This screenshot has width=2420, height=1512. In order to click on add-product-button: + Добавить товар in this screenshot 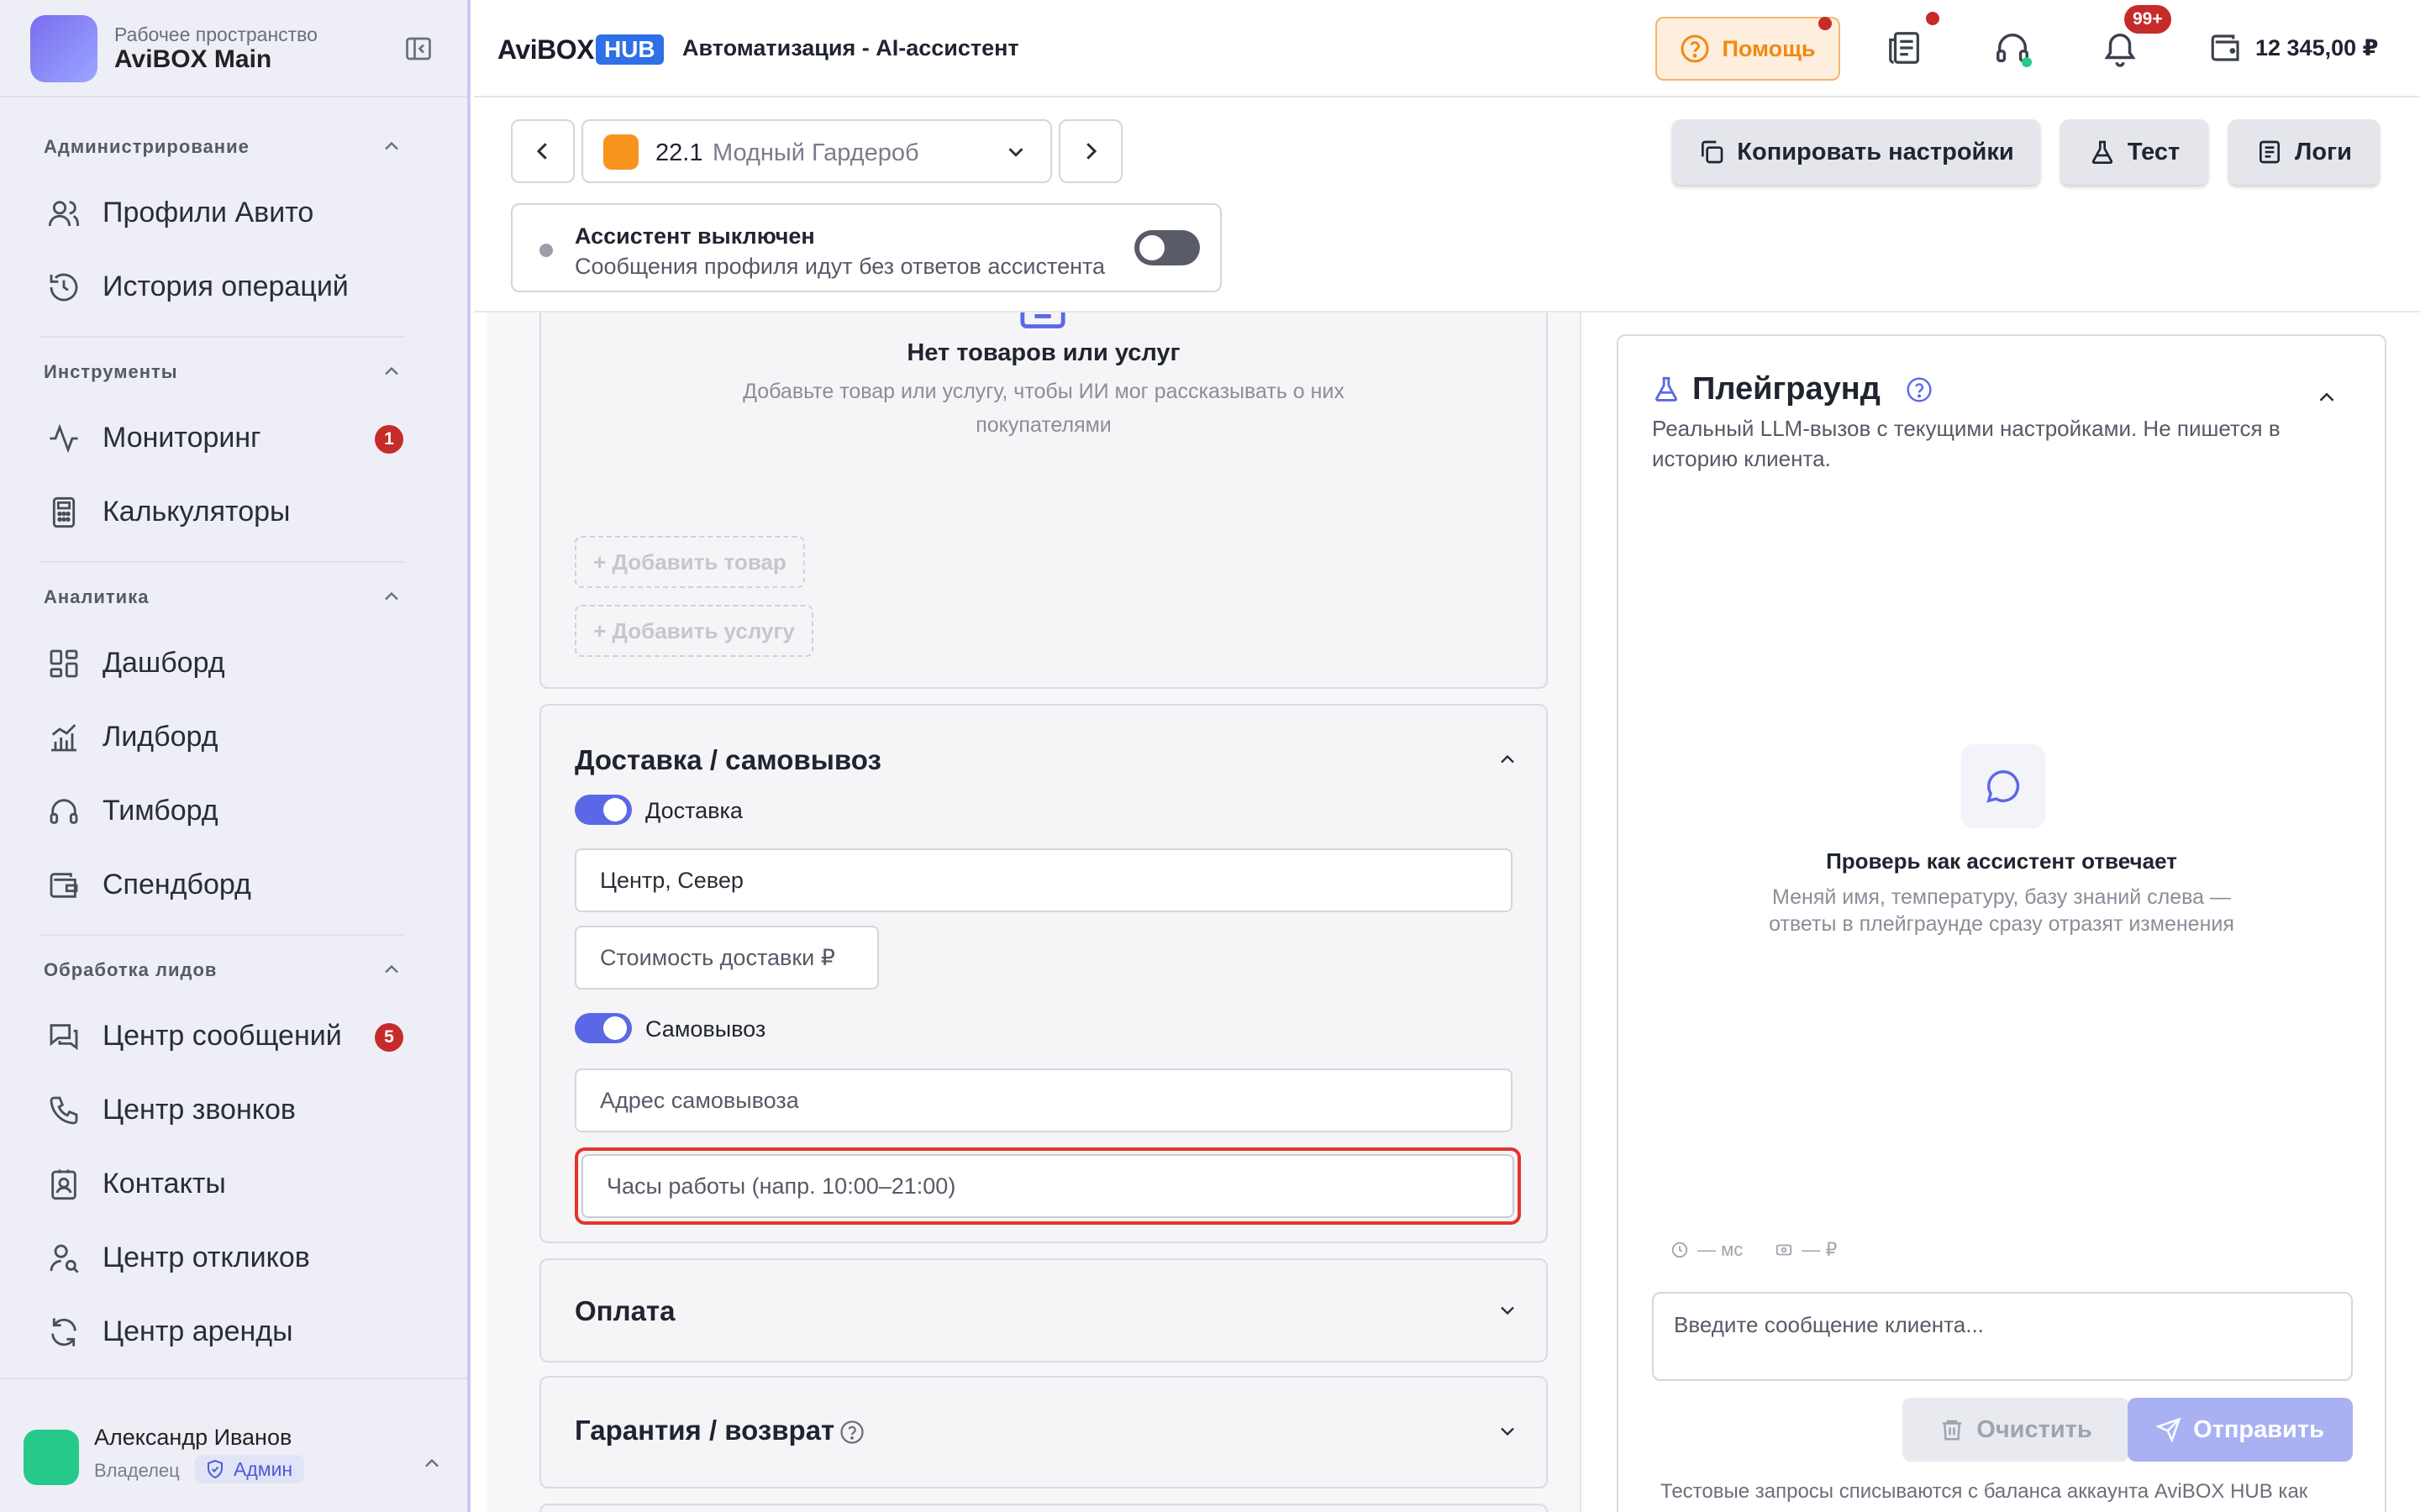, I will do `click(690, 562)`.